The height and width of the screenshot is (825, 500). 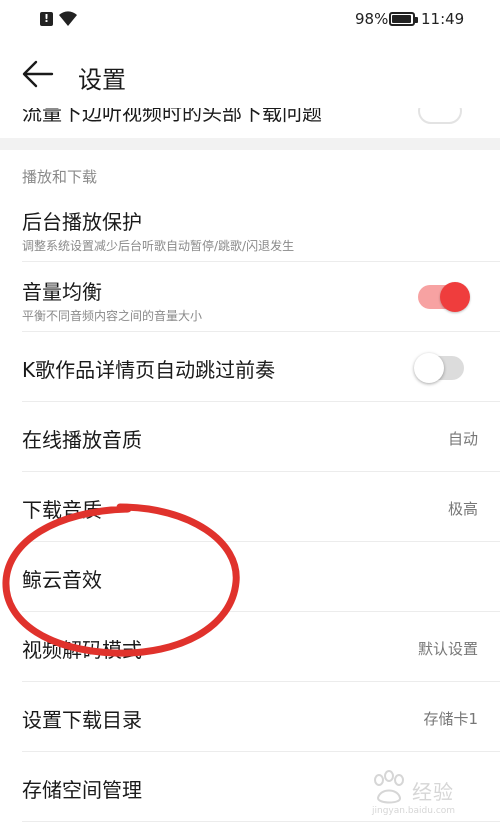 I want to click on row-title: 鲸云音效, so click(x=62, y=580).